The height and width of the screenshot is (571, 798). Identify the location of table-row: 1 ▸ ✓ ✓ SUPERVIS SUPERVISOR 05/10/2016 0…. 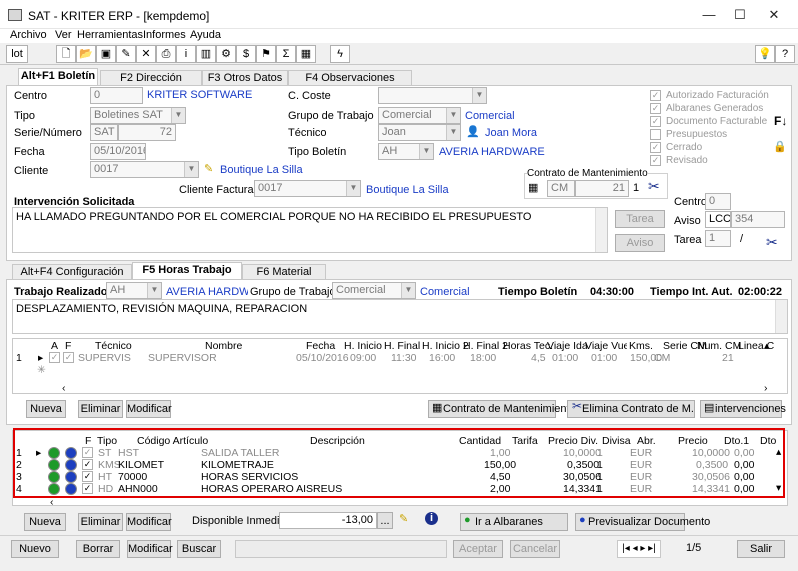
(394, 358).